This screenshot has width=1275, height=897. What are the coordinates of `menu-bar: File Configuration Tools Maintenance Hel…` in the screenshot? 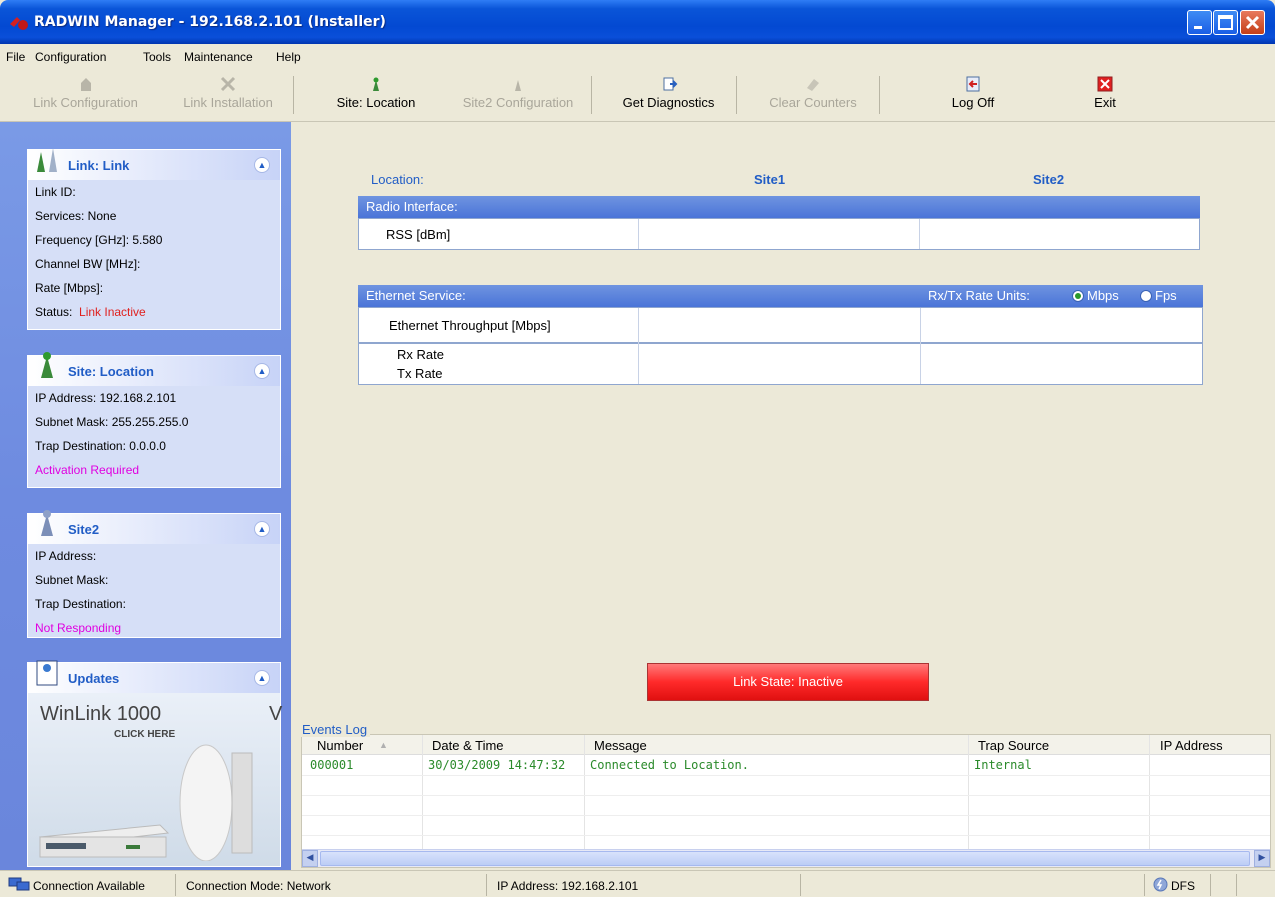 It's located at (637, 57).